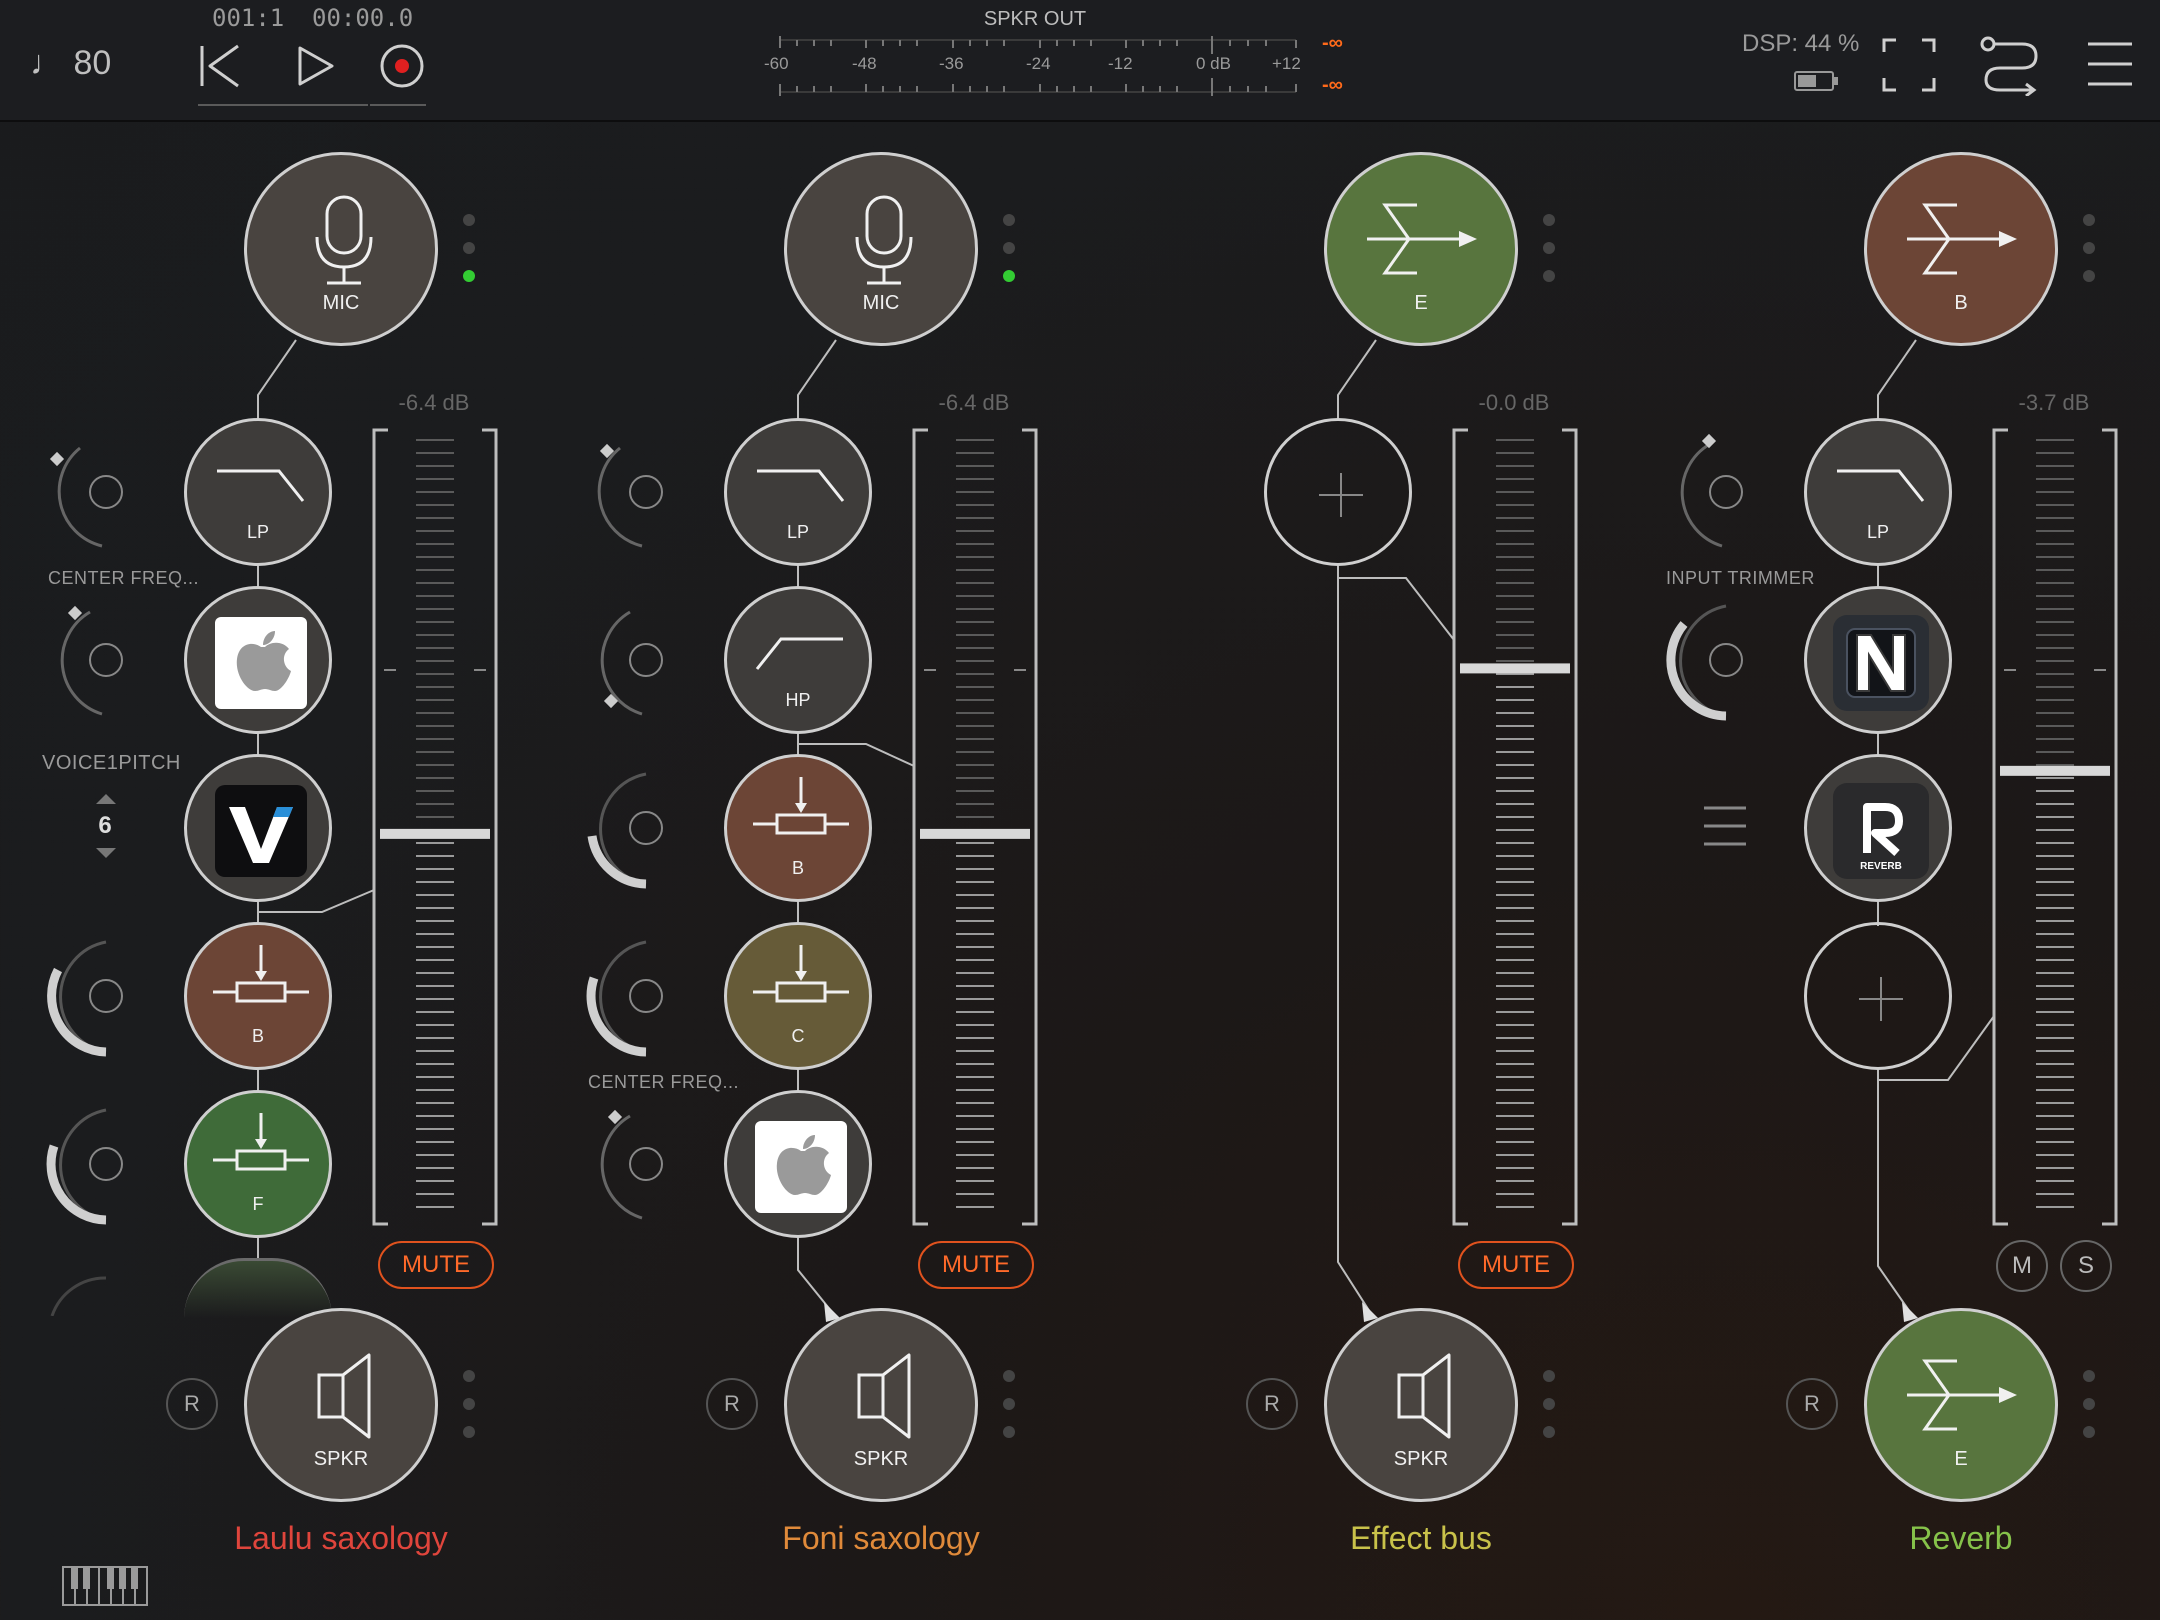  Describe the element at coordinates (2086, 1266) in the screenshot. I see `solo-button: S` at that location.